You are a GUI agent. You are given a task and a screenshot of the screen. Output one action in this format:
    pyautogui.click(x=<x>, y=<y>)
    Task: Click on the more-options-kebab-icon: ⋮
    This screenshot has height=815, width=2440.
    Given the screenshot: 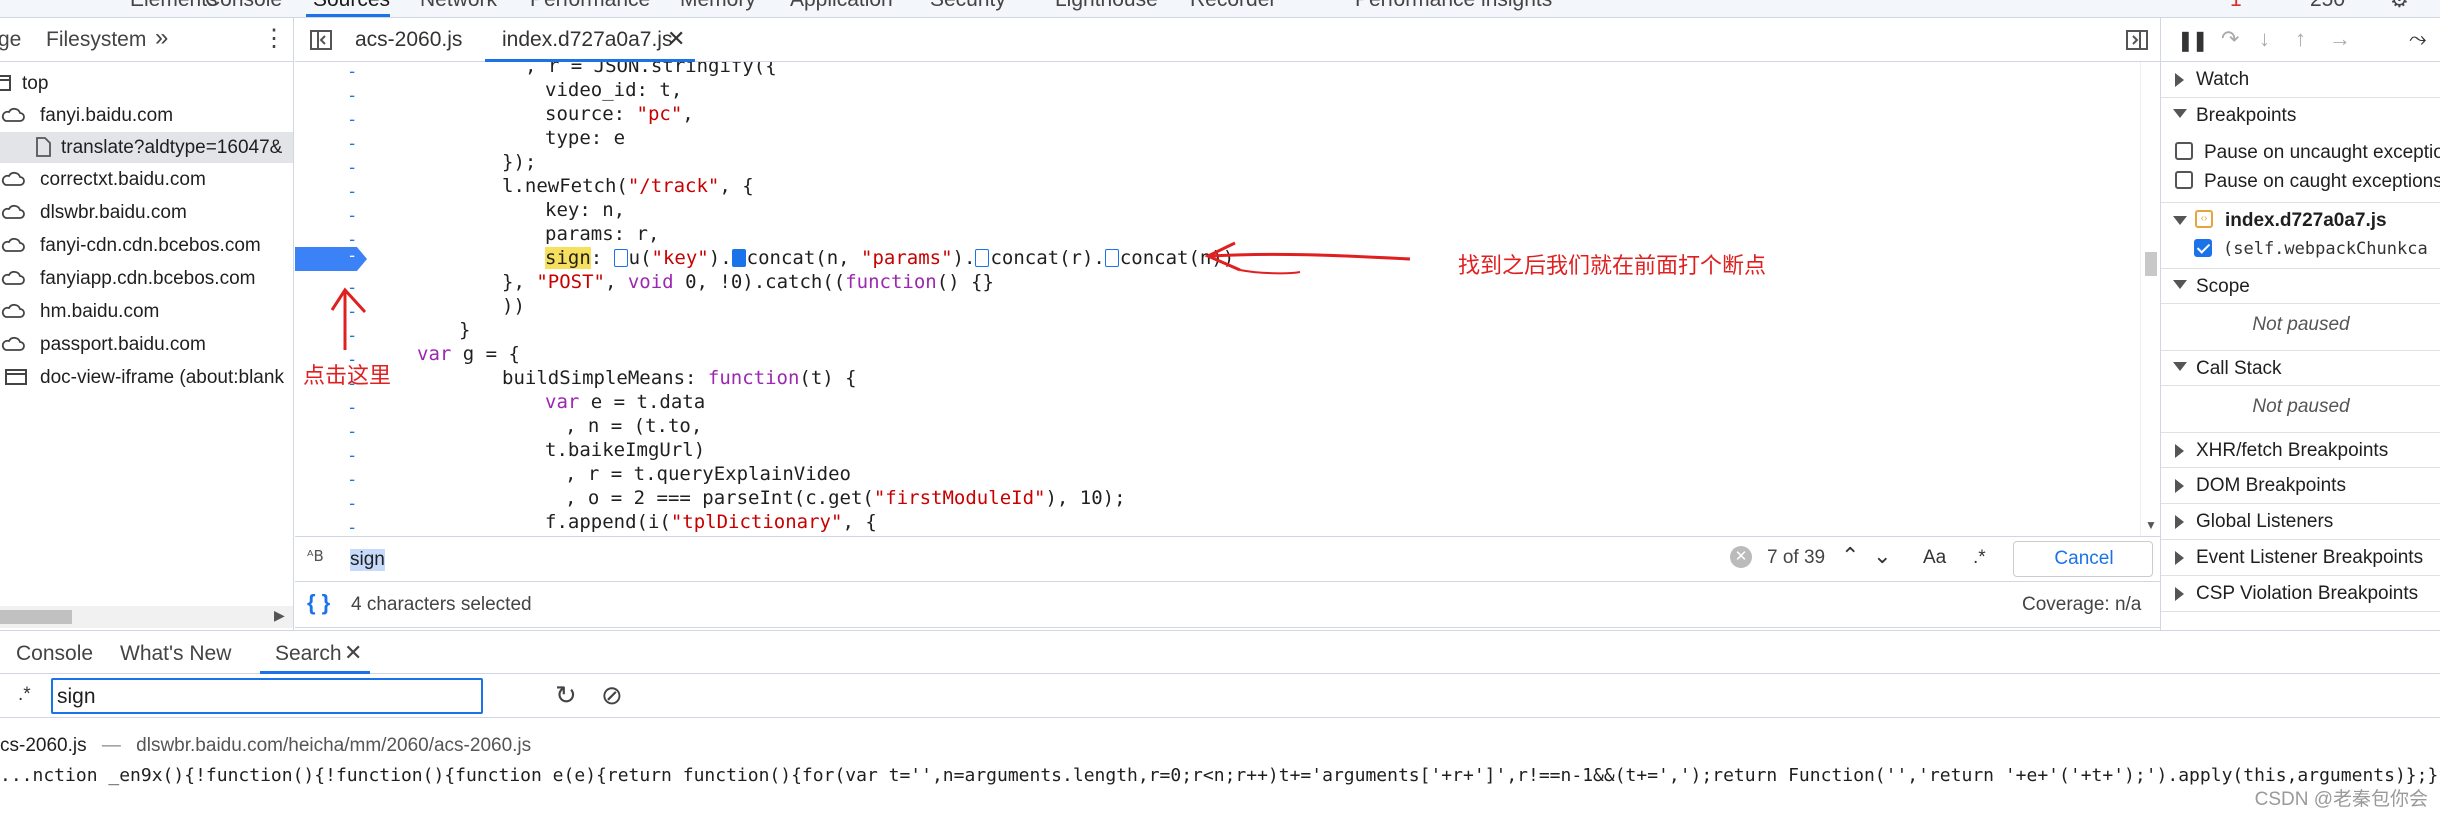 What is the action you would take?
    pyautogui.click(x=274, y=38)
    